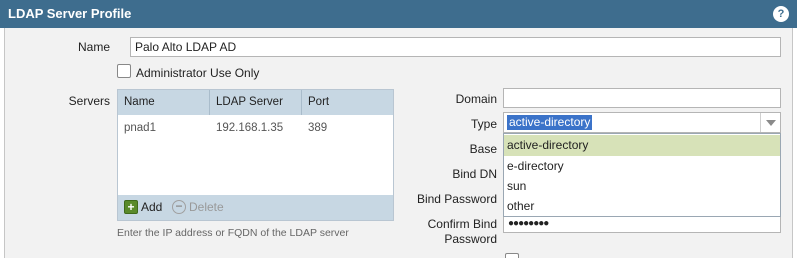 The height and width of the screenshot is (258, 797). Describe the element at coordinates (642, 166) in the screenshot. I see `type-option-e-directory: e-directory` at that location.